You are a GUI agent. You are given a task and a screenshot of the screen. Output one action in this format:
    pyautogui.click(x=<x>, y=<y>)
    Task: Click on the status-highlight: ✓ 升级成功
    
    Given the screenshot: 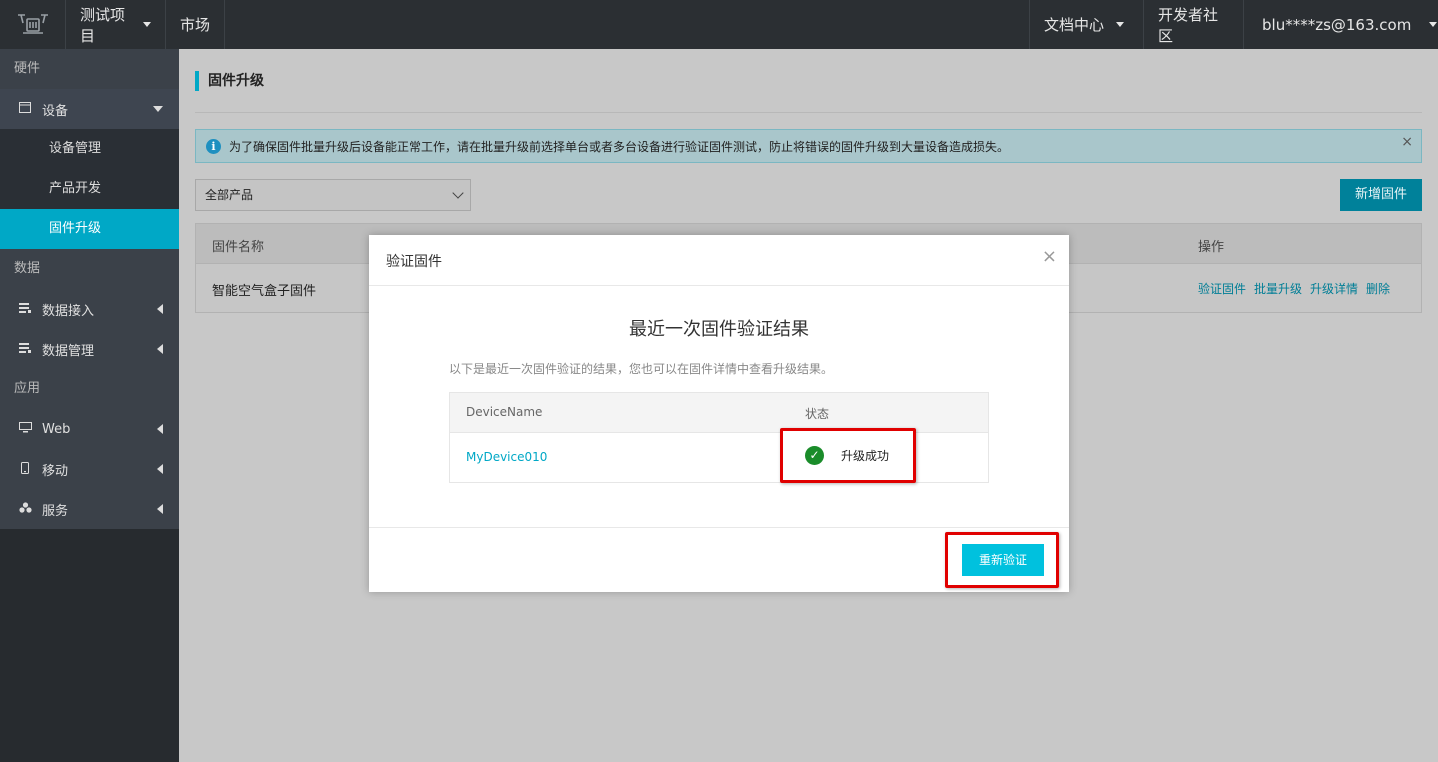 What is the action you would take?
    pyautogui.click(x=848, y=455)
    